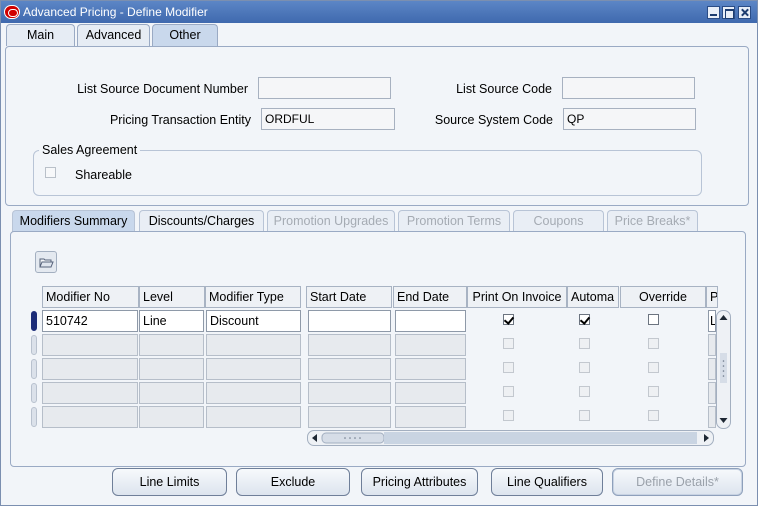  Describe the element at coordinates (90, 150) in the screenshot. I see `sales-agreement-title: Sales Agreement` at that location.